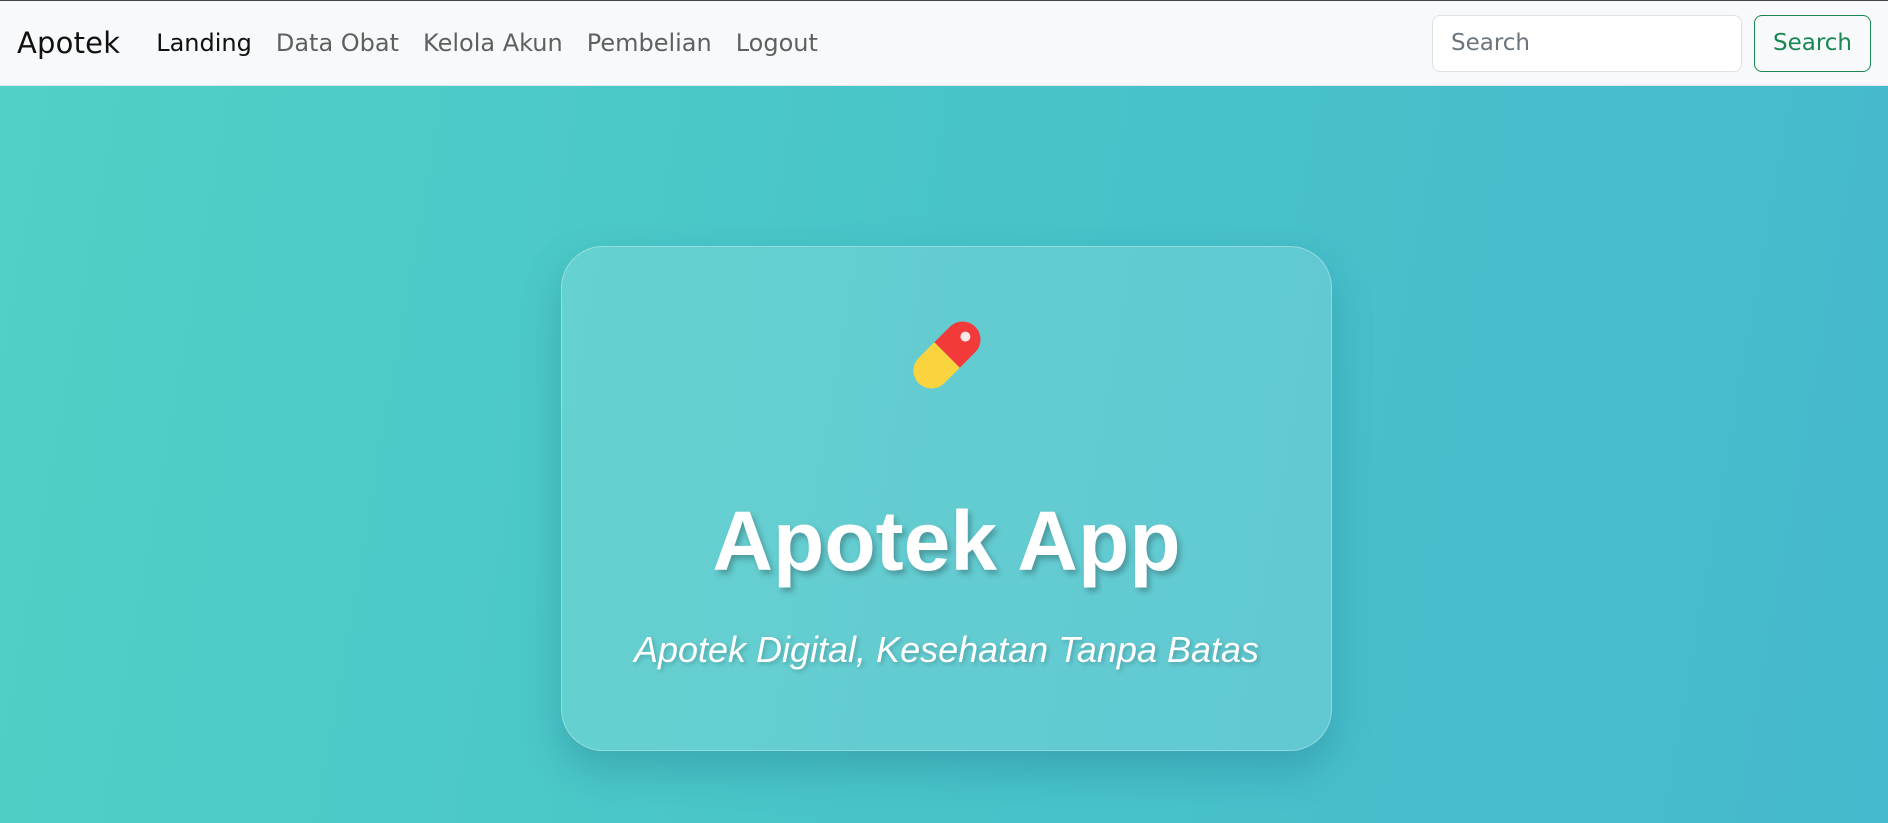  Describe the element at coordinates (204, 43) in the screenshot. I see `nav-link-landing: Landing` at that location.